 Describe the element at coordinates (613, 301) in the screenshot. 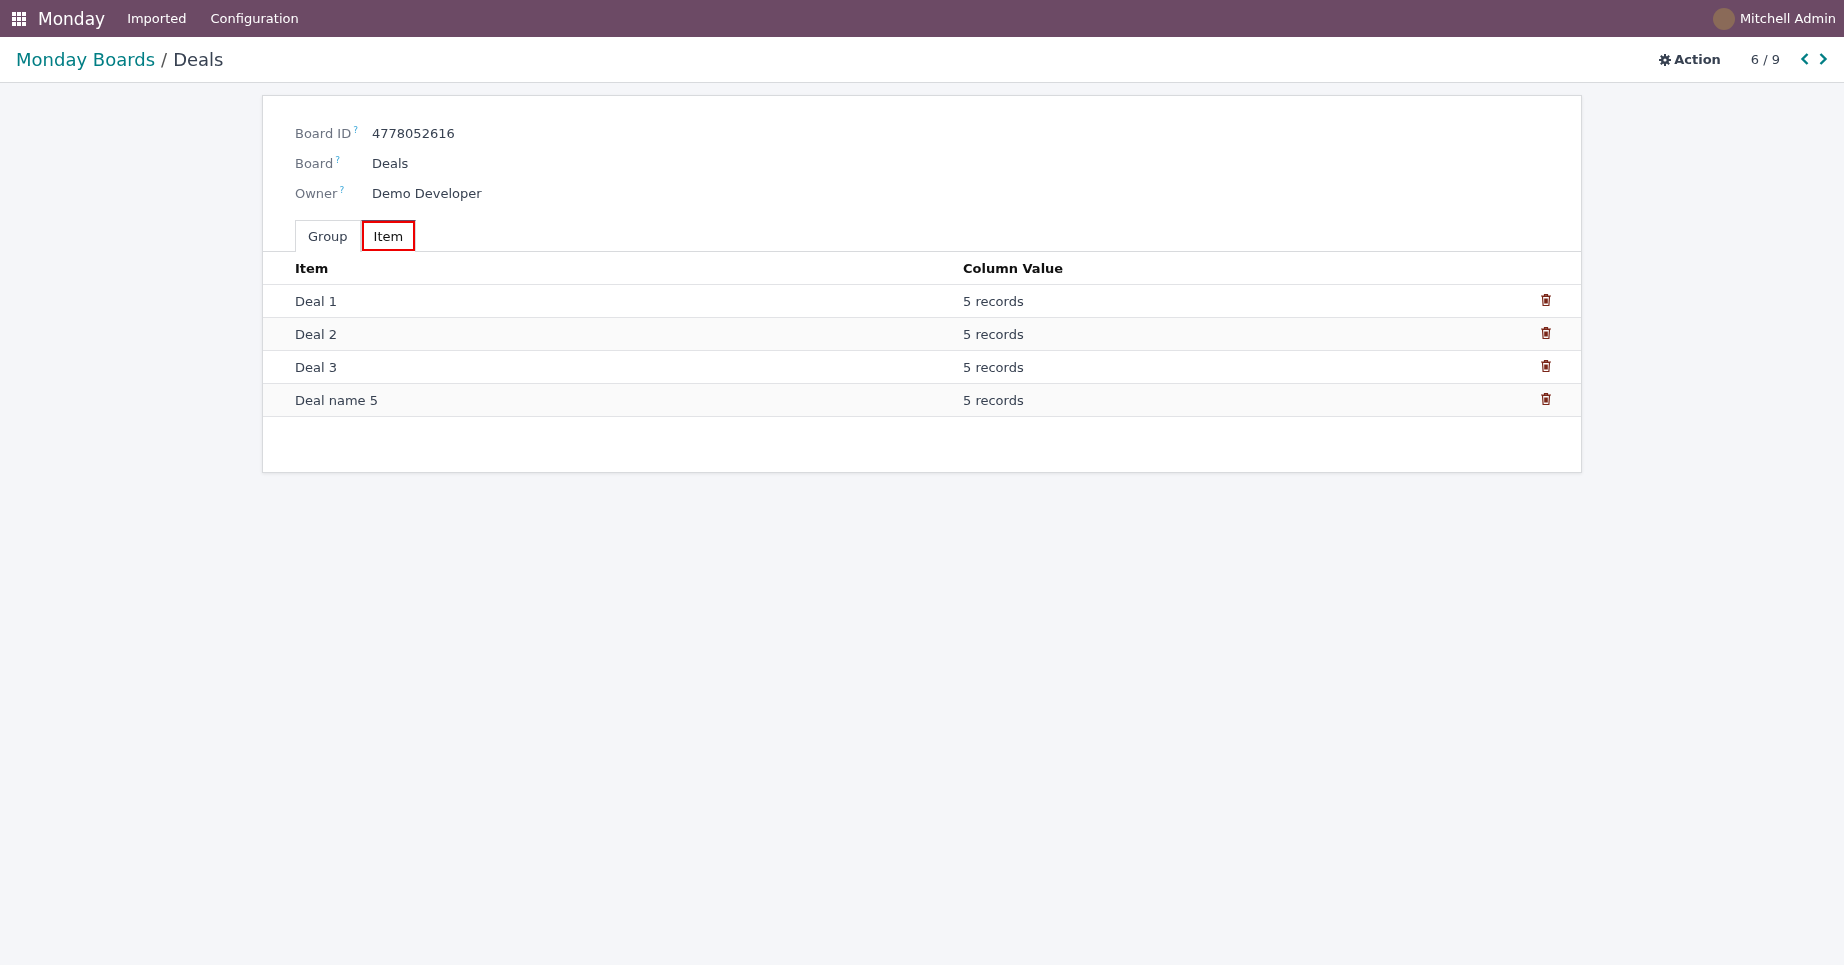

I see `table-cell: Deal 1` at that location.